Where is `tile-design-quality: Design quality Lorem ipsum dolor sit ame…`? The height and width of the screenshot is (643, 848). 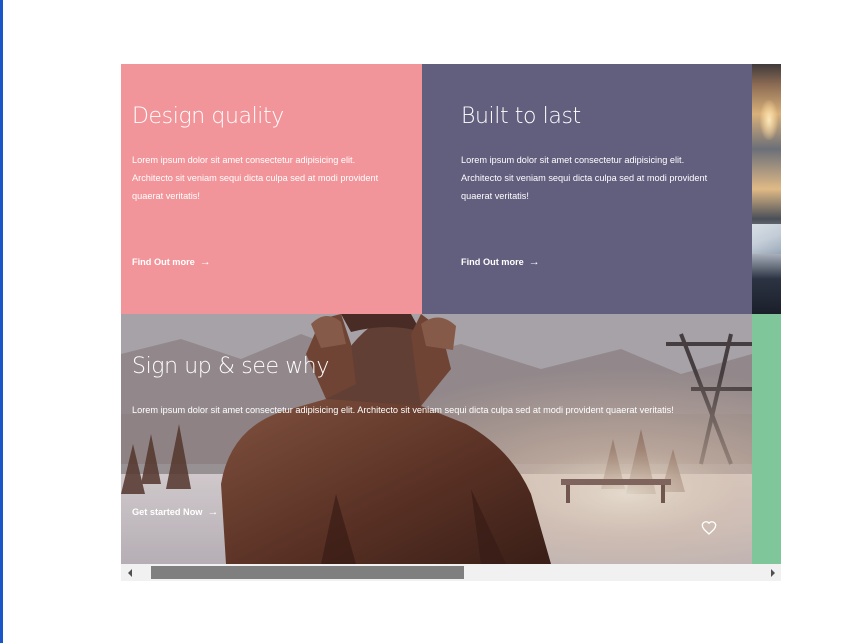
tile-design-quality: Design quality Lorem ipsum dolor sit ame… is located at coordinates (271, 189).